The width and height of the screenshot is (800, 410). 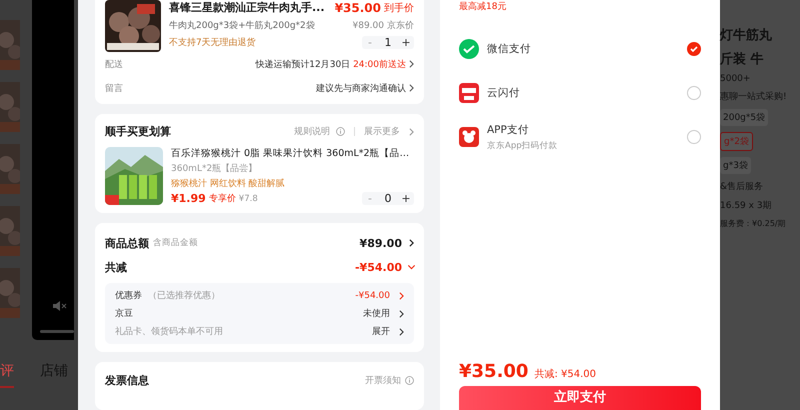 What do you see at coordinates (330, 64) in the screenshot?
I see `delivery-info: 快递运输预计12月30日 24:00前送达` at bounding box center [330, 64].